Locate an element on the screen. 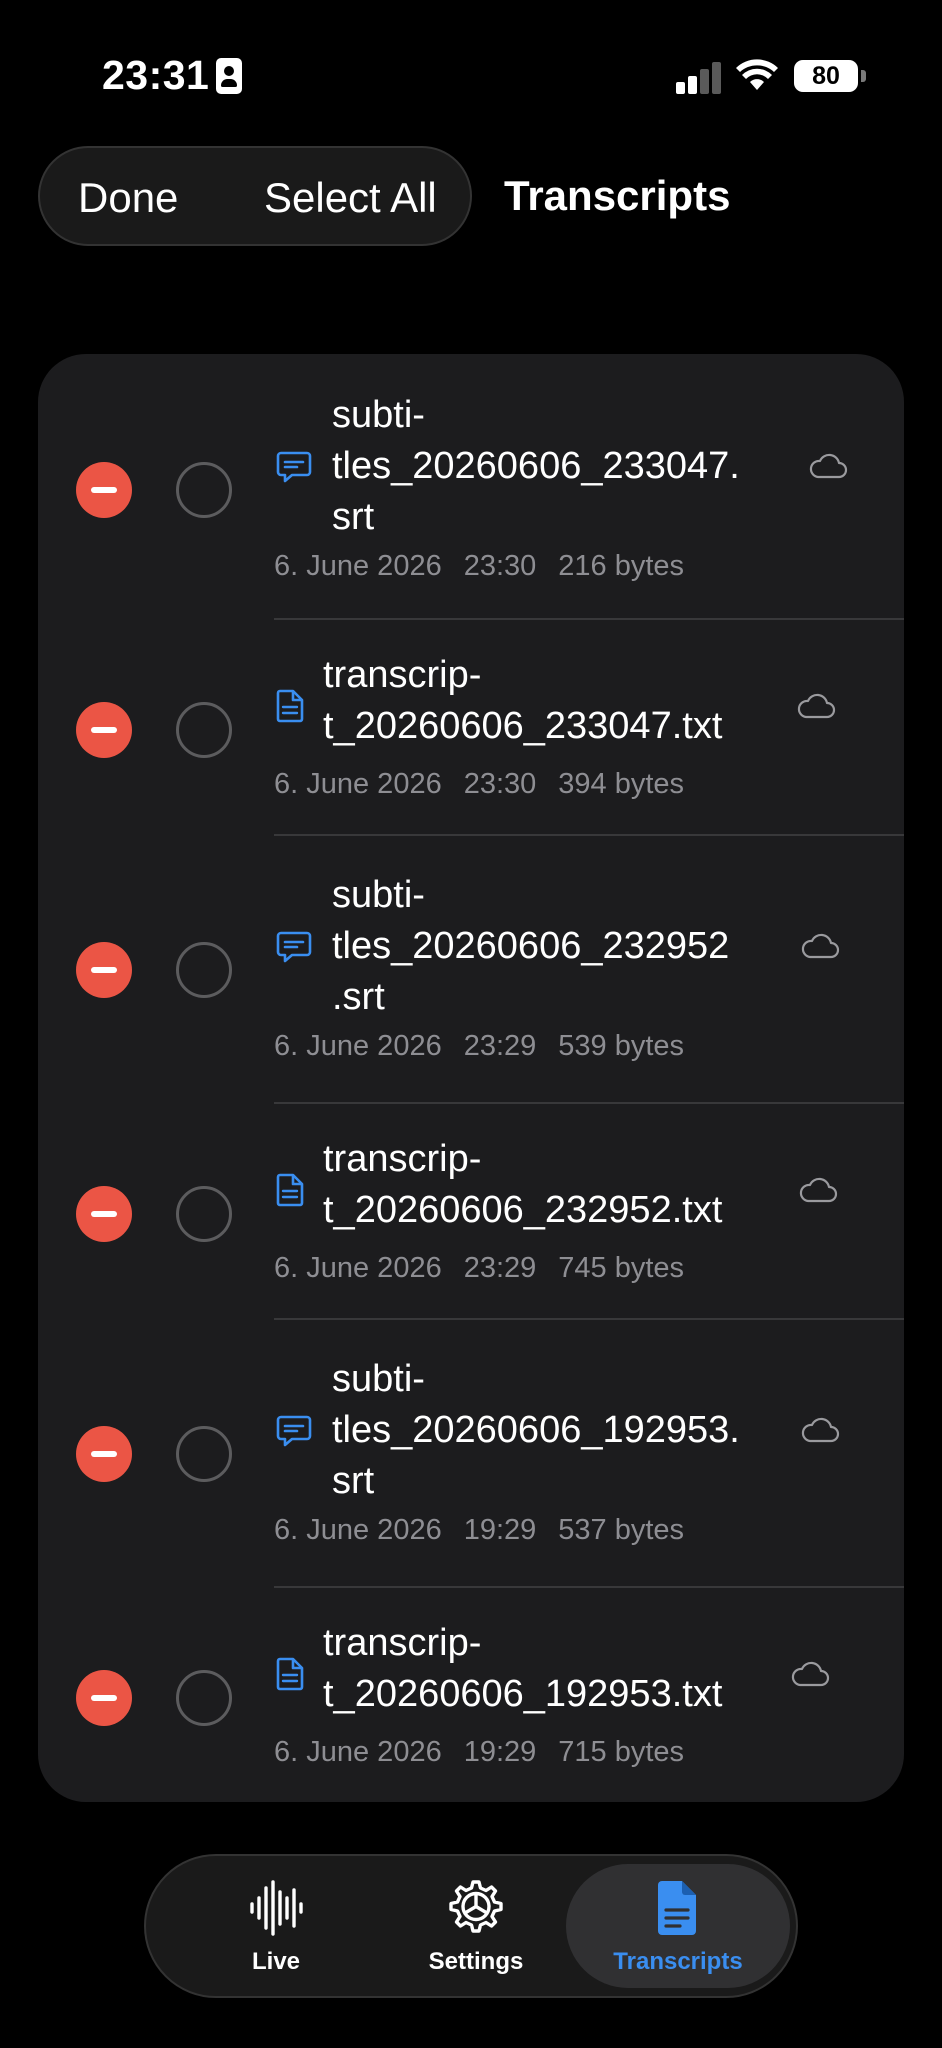  done-button: Done is located at coordinates (128, 198).